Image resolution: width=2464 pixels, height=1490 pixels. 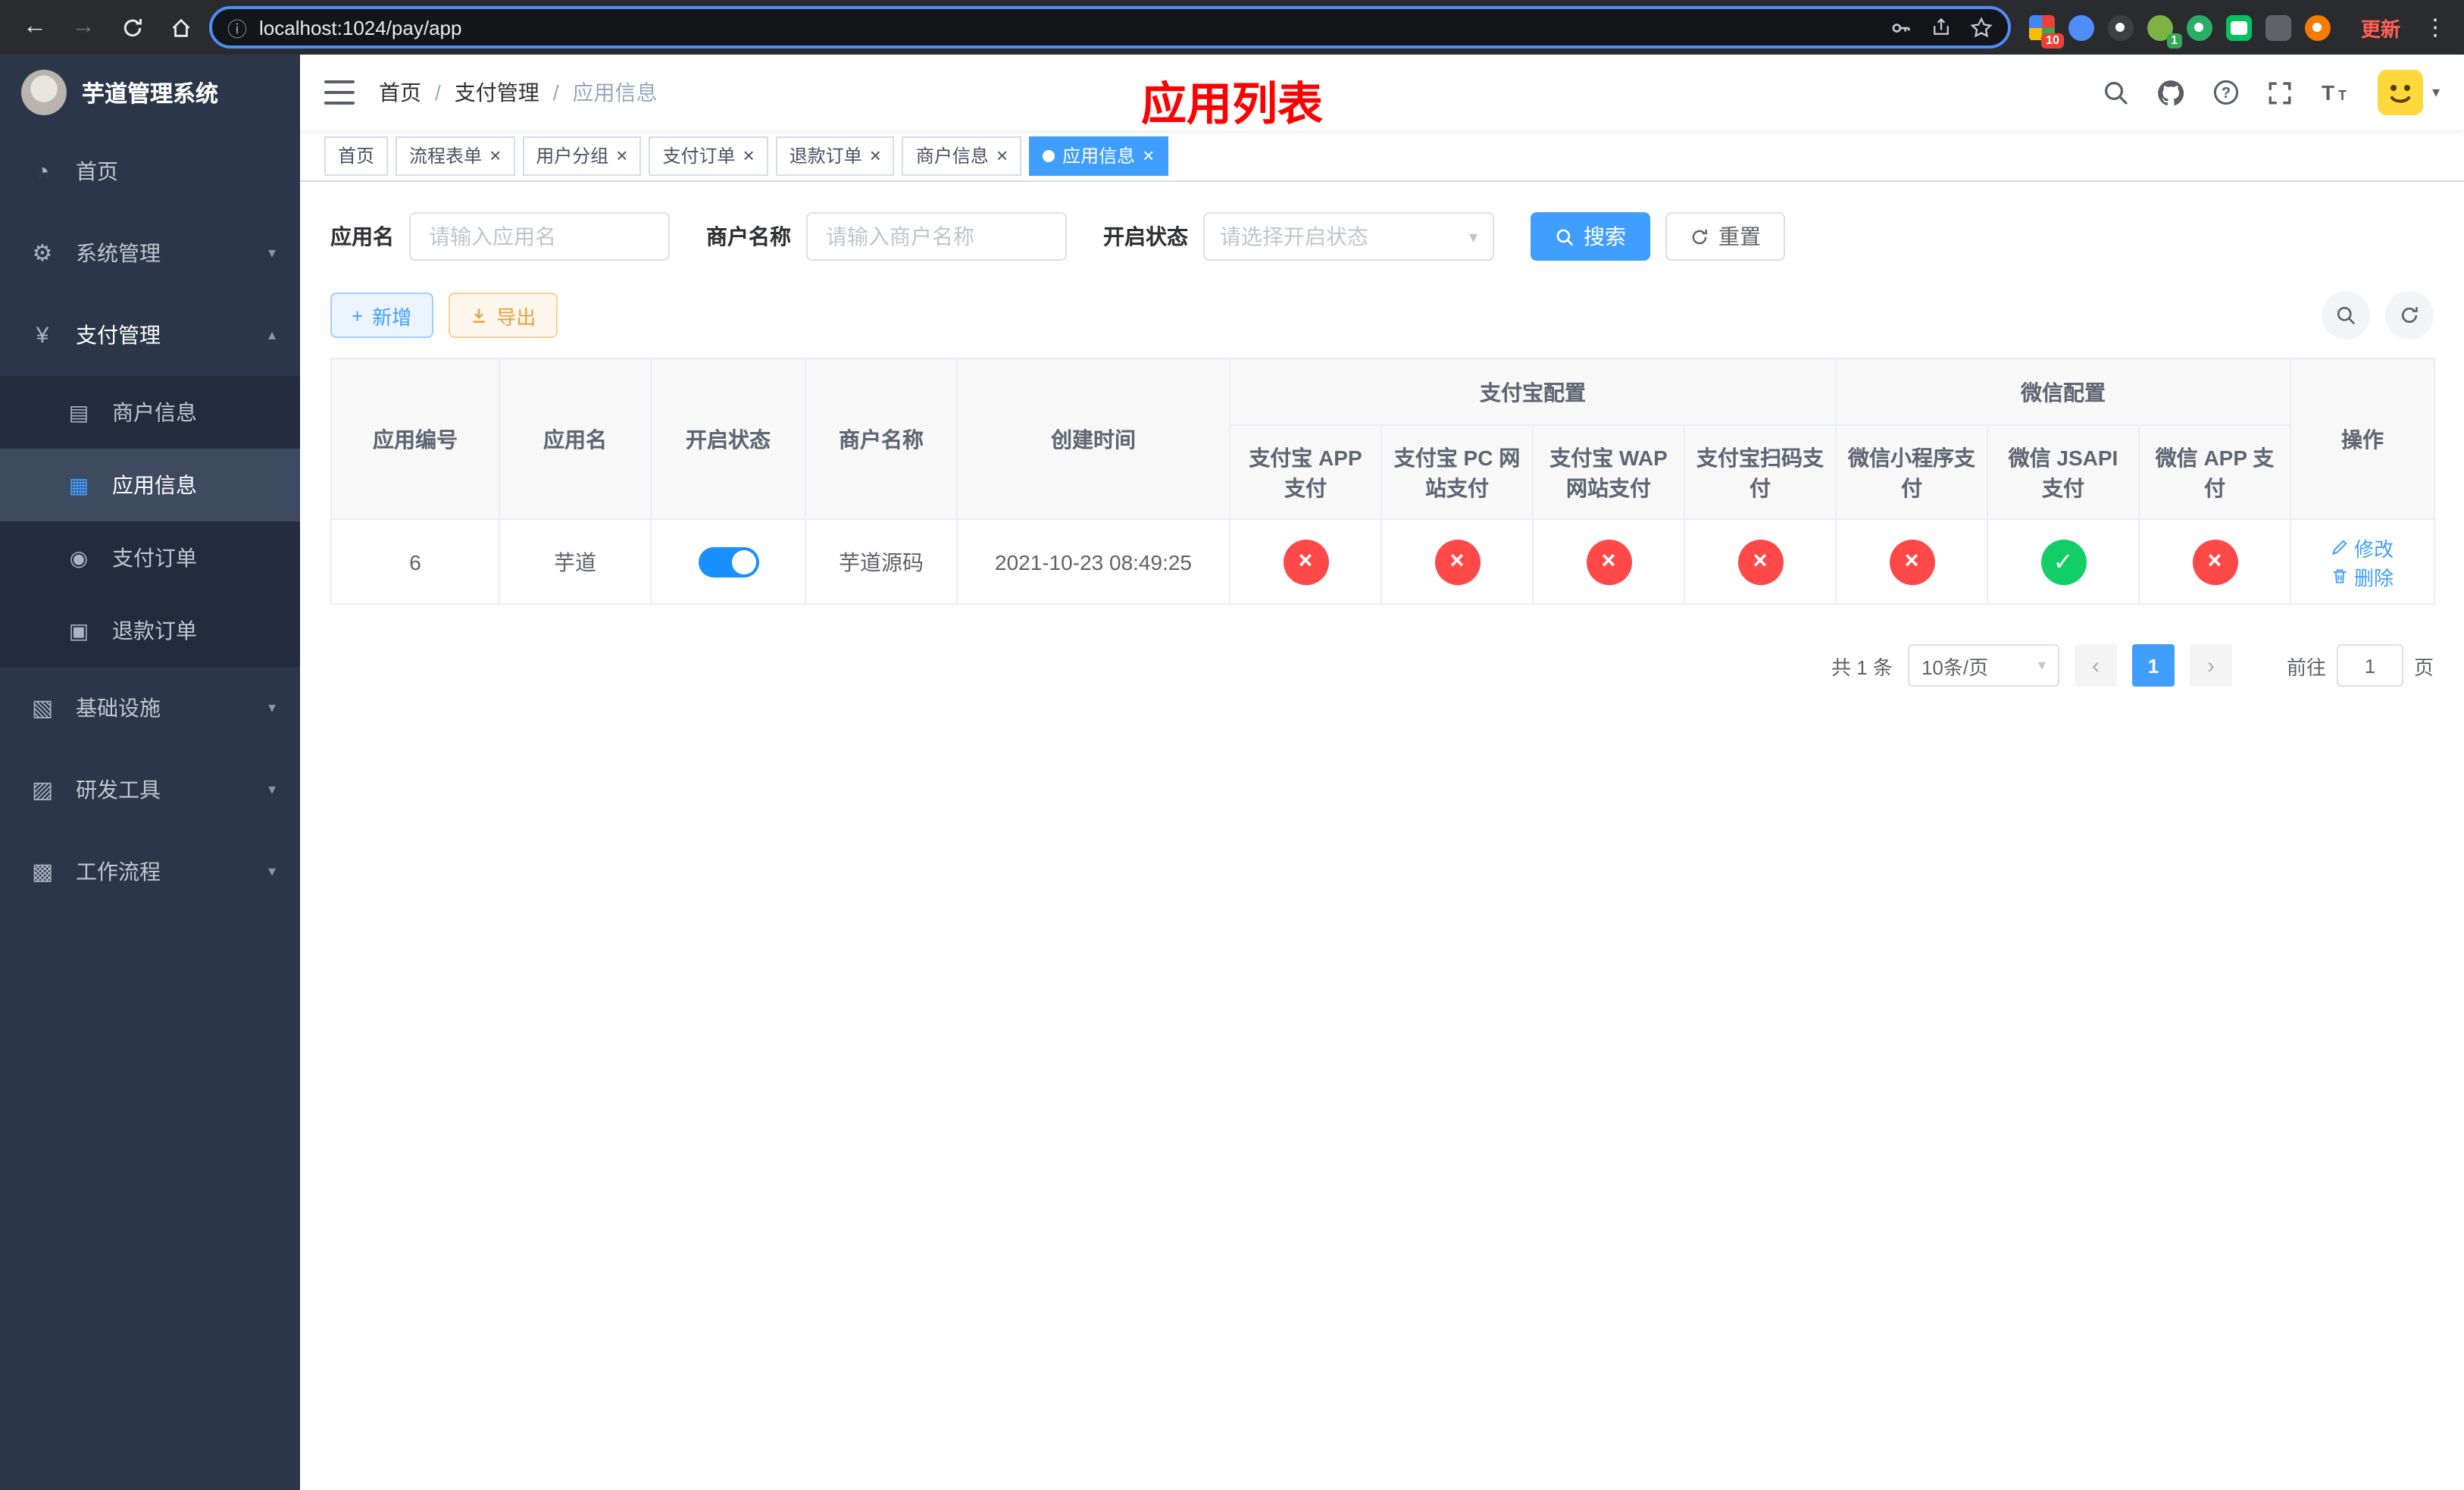 I want to click on extension-blue-icon, so click(x=2081, y=27).